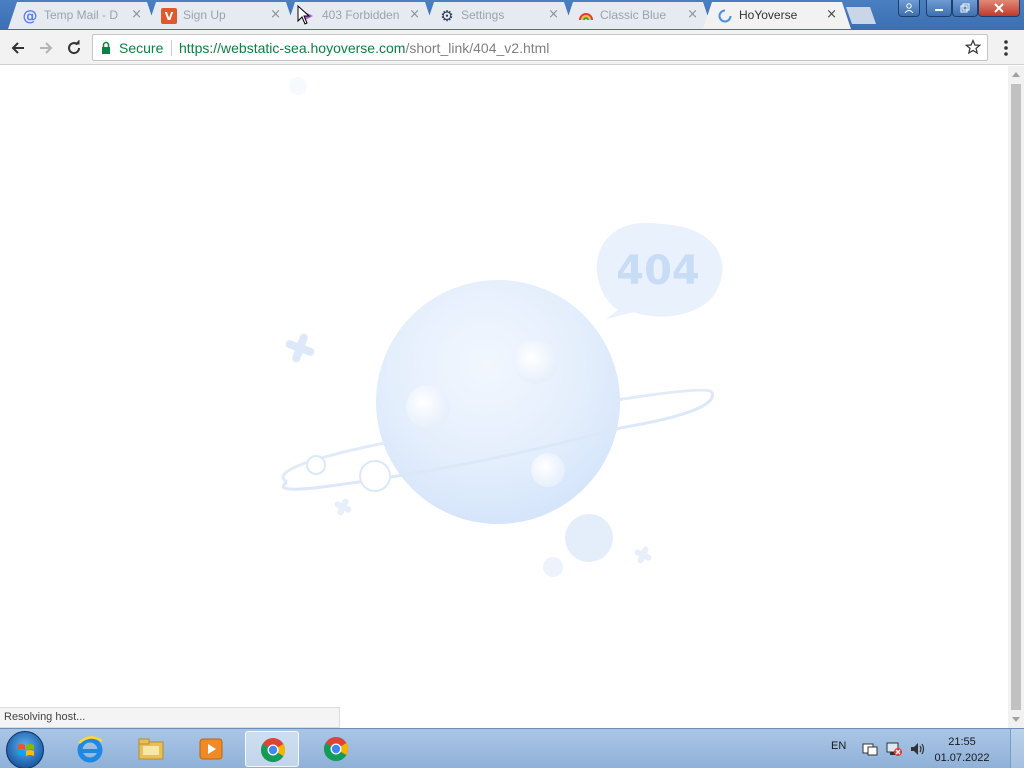 The image size is (1024, 768). I want to click on start-button, so click(25, 749).